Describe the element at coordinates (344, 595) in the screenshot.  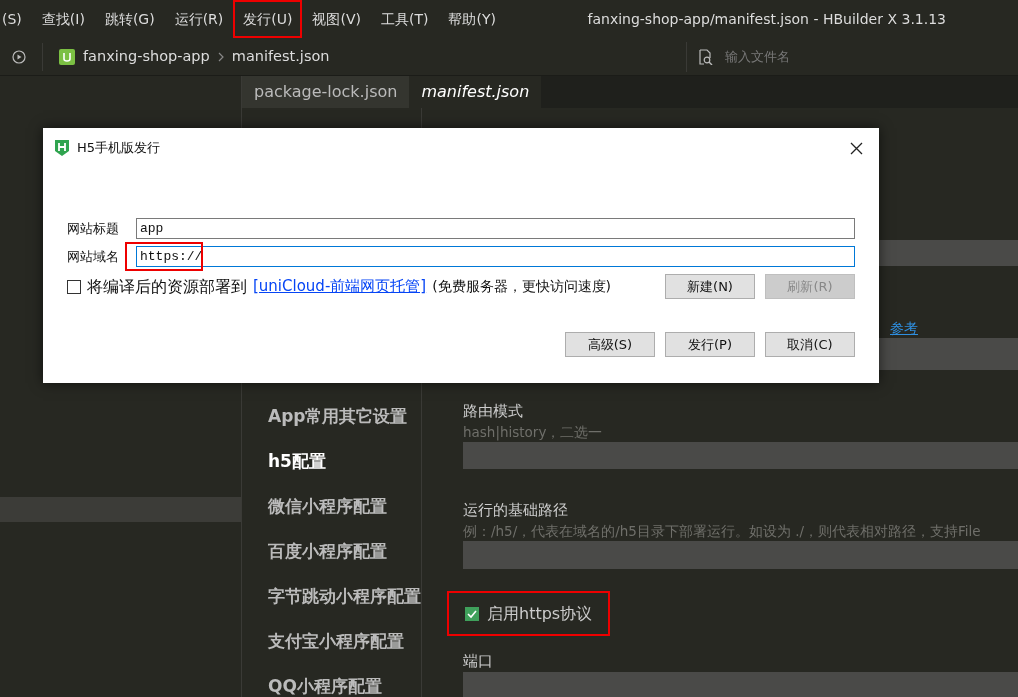
I see `config-nav-item: 字节跳动小程序配置` at that location.